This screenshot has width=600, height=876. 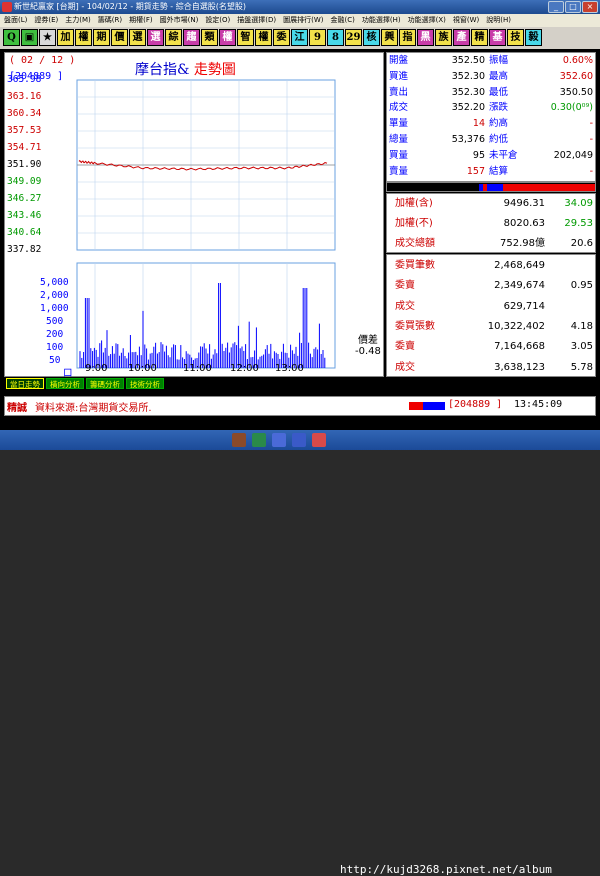 What do you see at coordinates (492, 307) in the screenshot?
I see `order-row: 成交 629,714` at bounding box center [492, 307].